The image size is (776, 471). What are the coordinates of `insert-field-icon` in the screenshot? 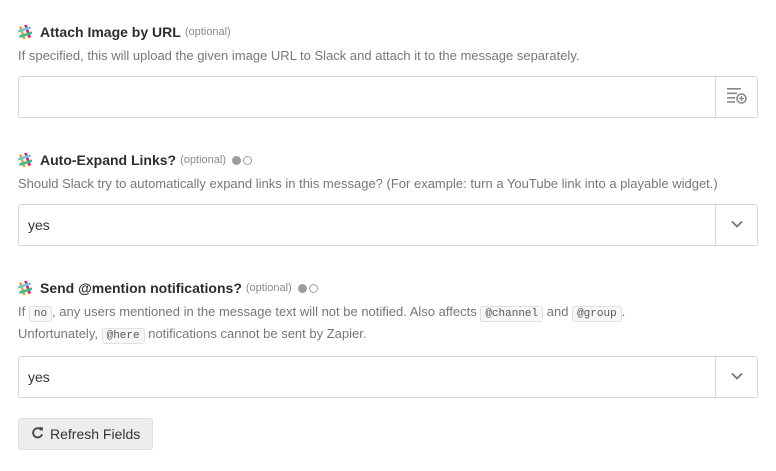 It's located at (737, 97).